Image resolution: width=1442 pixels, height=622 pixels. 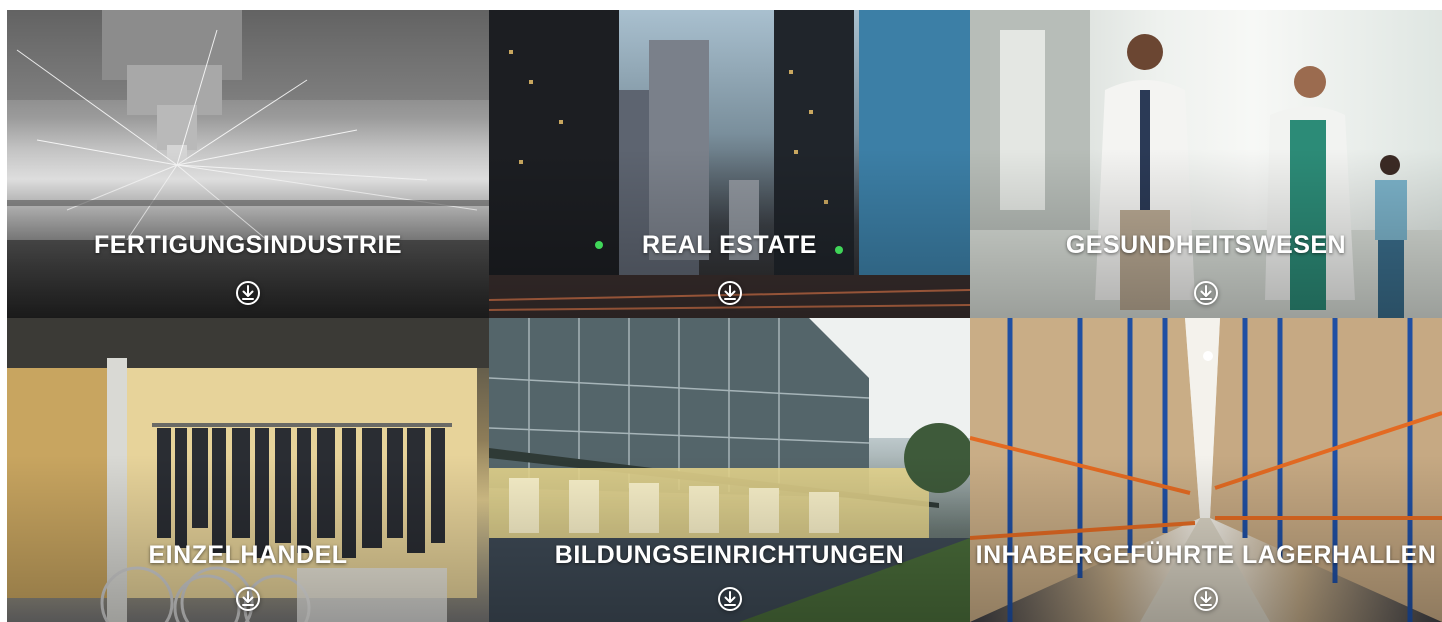 What do you see at coordinates (248, 555) in the screenshot?
I see `tile-title: EINZELHANDEL` at bounding box center [248, 555].